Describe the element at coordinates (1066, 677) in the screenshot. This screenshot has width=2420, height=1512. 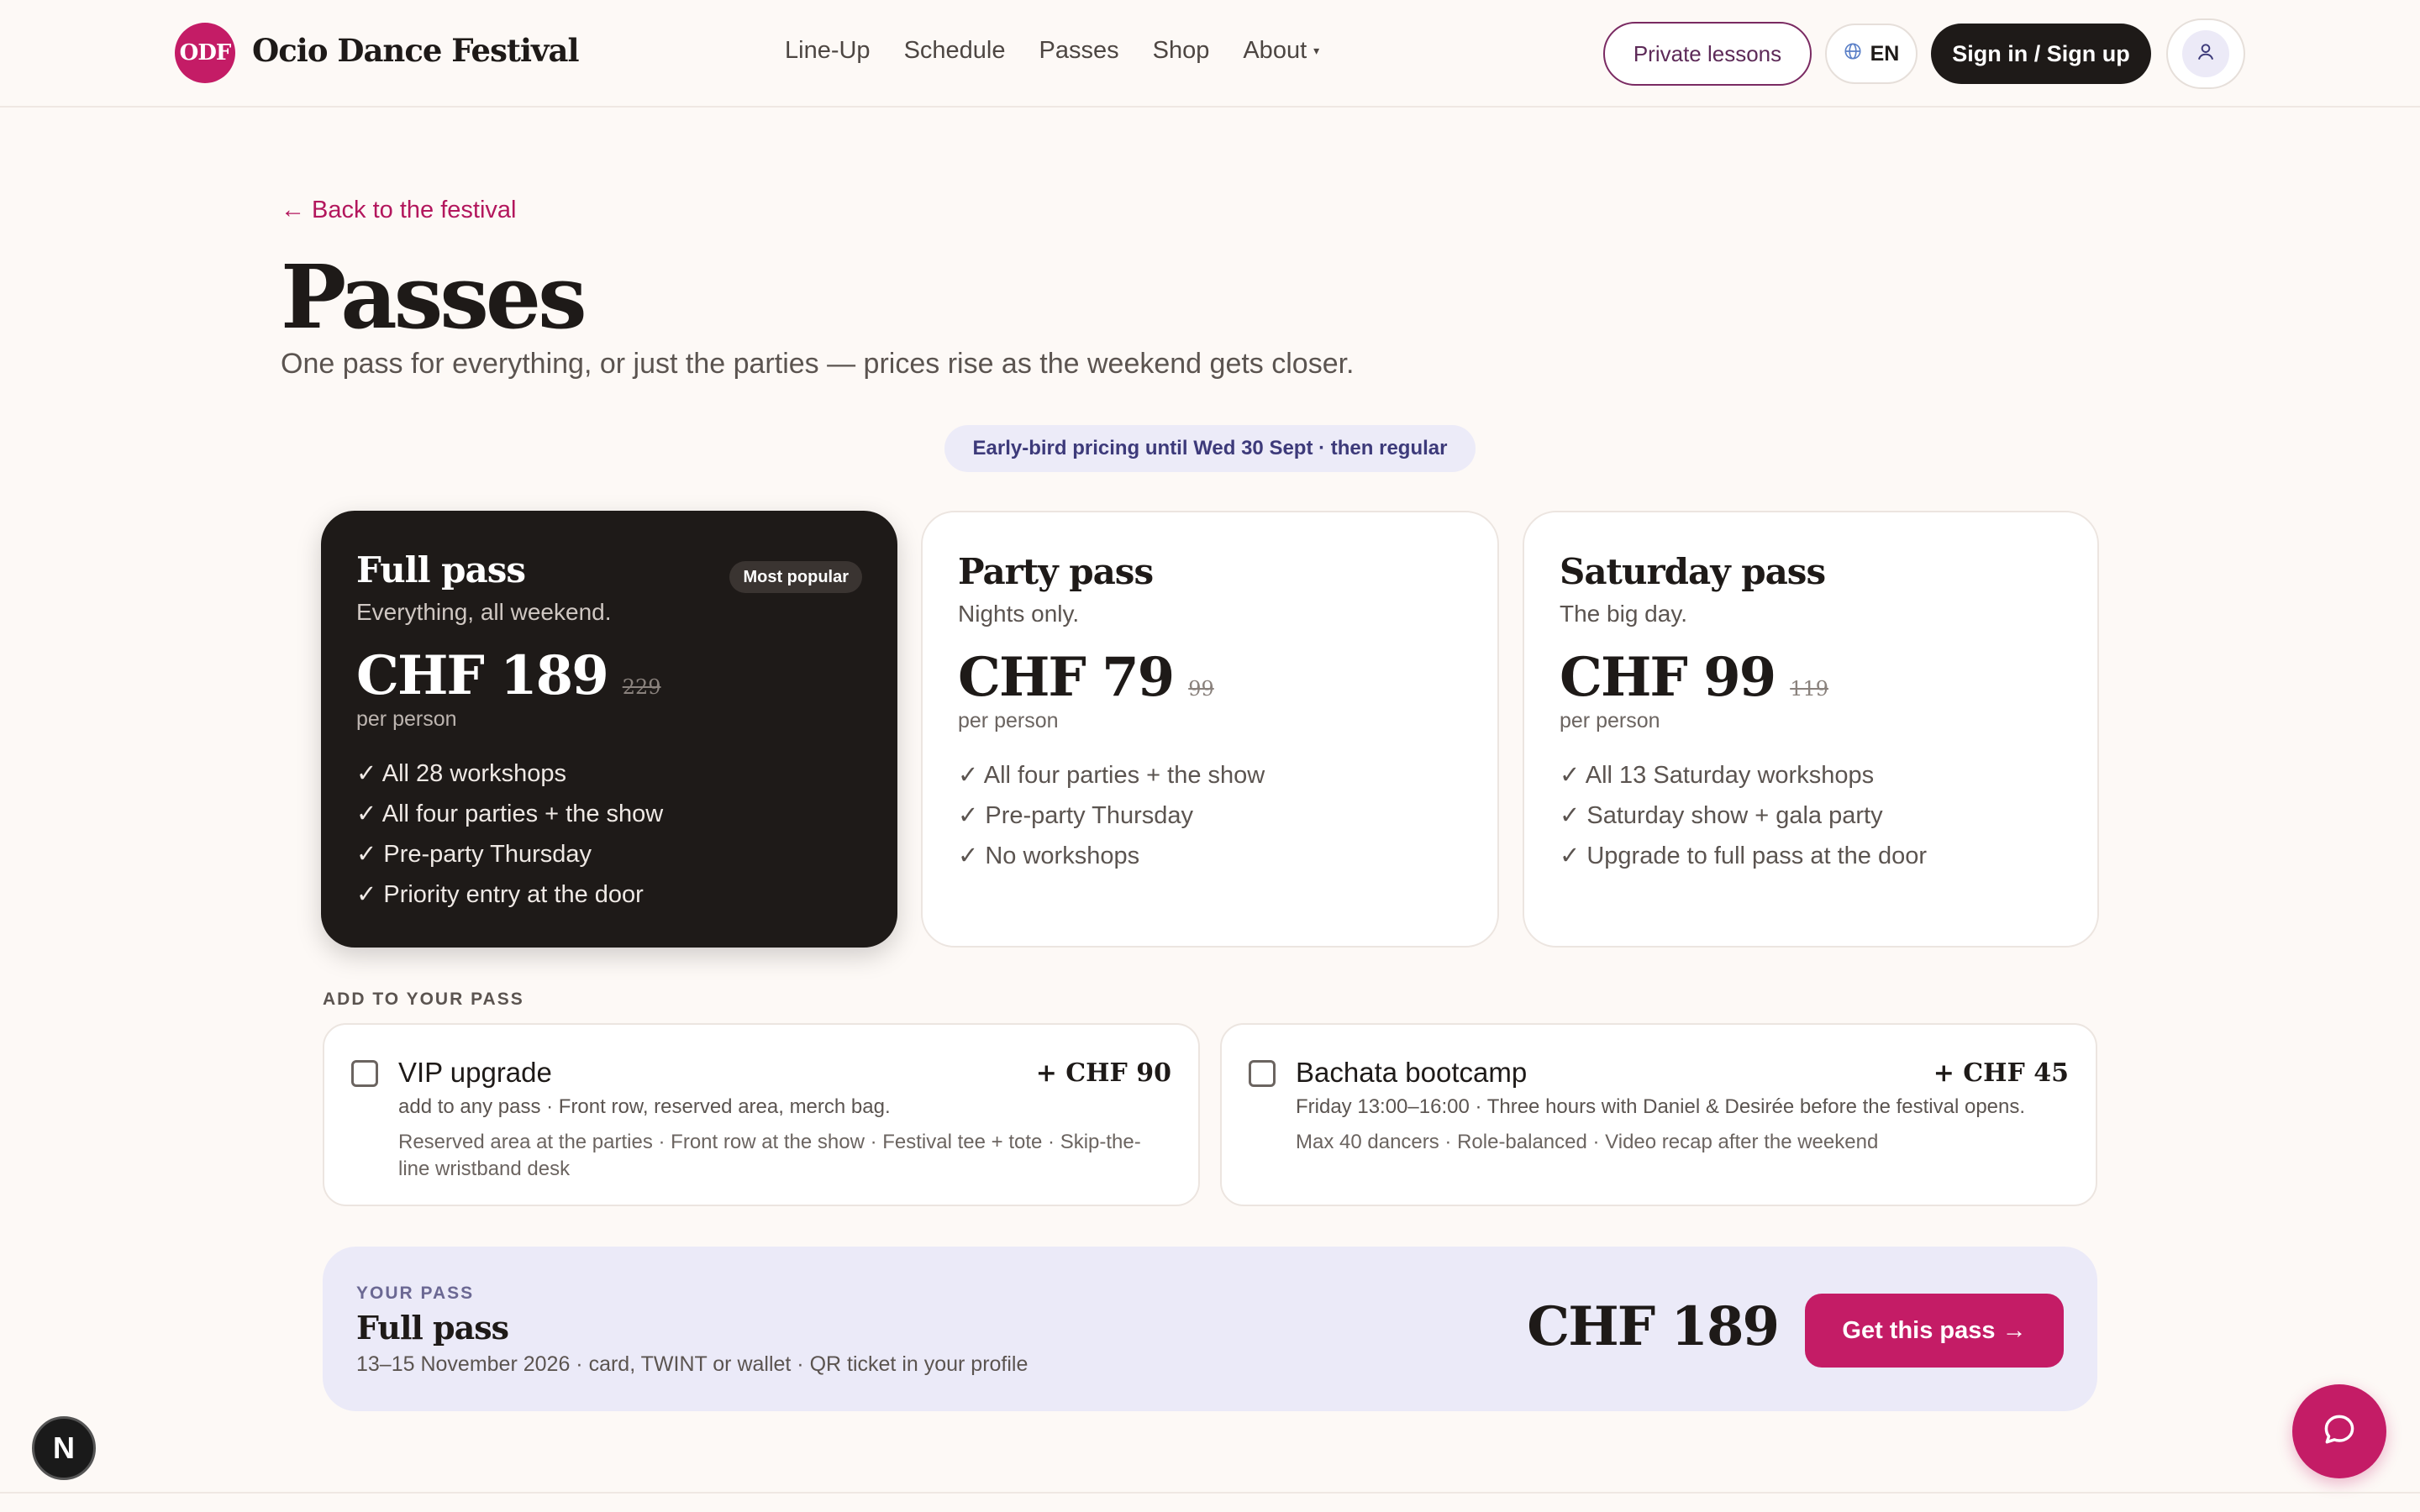
I see `pass-price: CHF 79` at that location.